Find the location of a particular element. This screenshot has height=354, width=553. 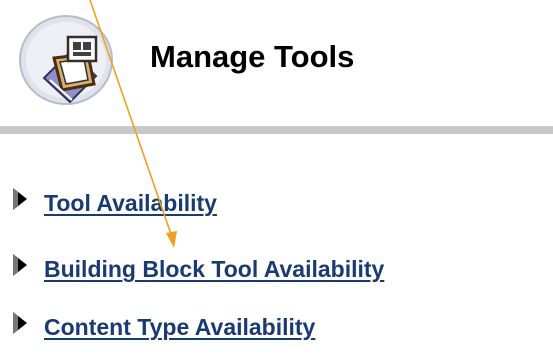

page-title: Manage Tools is located at coordinates (252, 56).